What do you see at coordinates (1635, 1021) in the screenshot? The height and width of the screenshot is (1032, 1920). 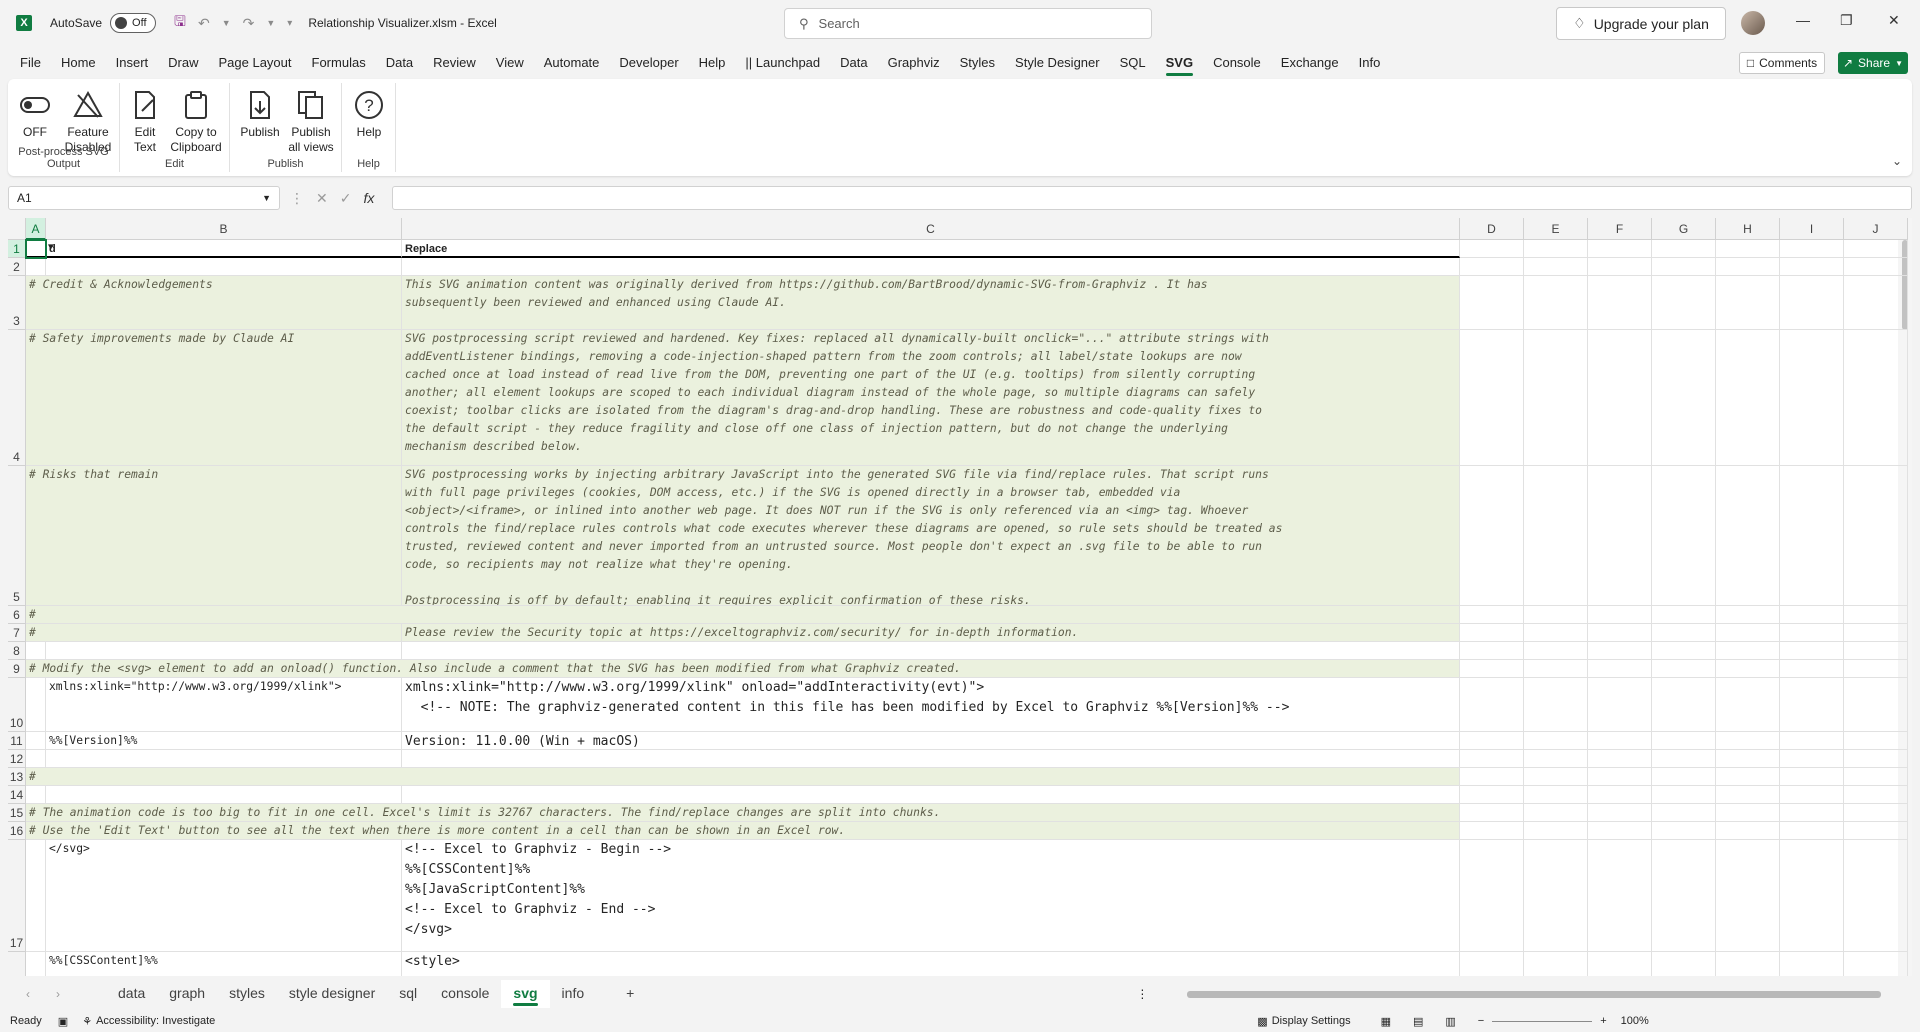 I see `zoom-level: 100%` at bounding box center [1635, 1021].